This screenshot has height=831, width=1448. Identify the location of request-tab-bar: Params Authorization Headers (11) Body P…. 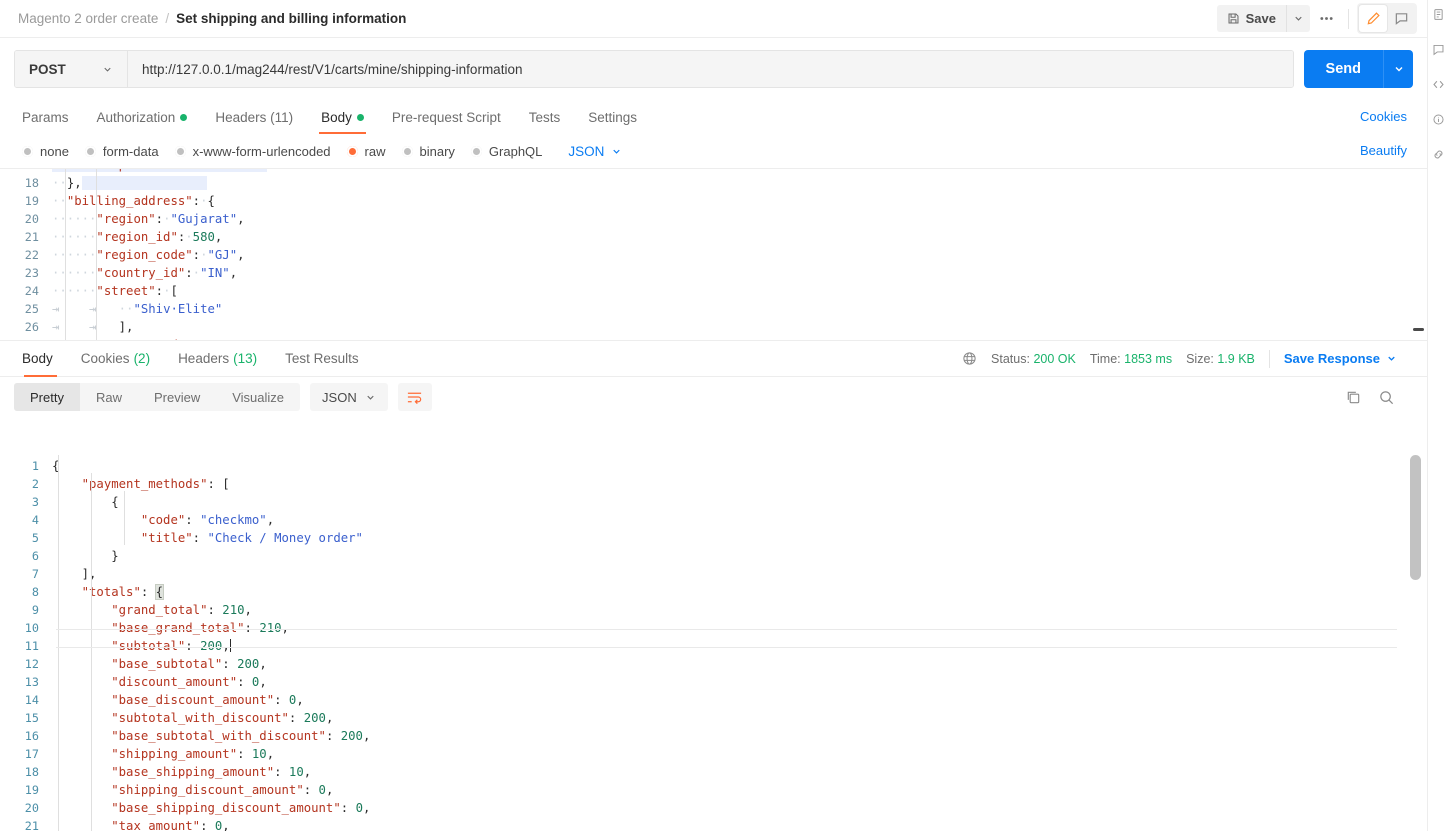
(713, 117).